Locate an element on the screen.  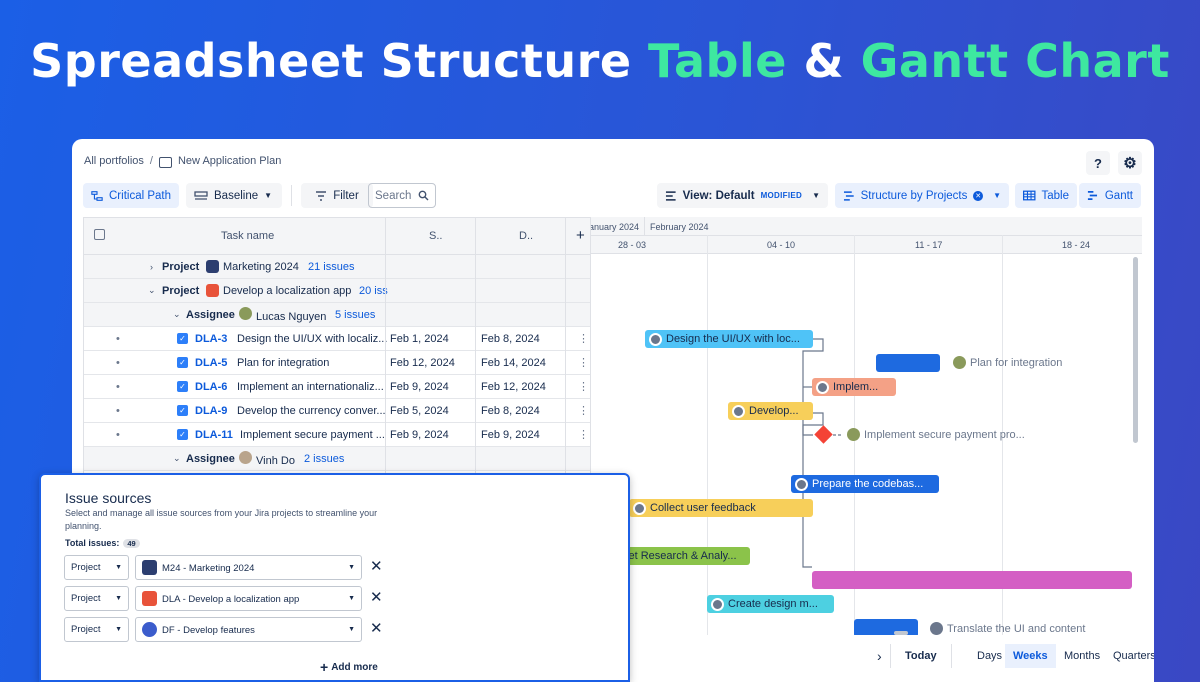
weeks-button: Weeks is located at coordinates (1030, 656).